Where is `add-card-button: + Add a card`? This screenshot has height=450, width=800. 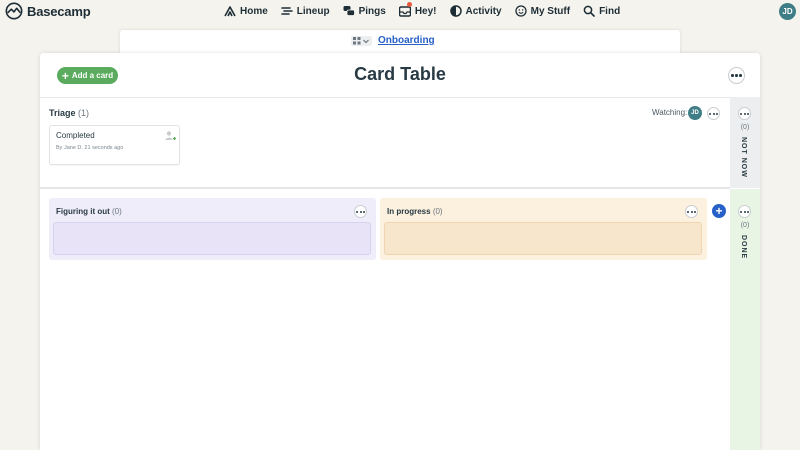 add-card-button: + Add a card is located at coordinates (87, 75).